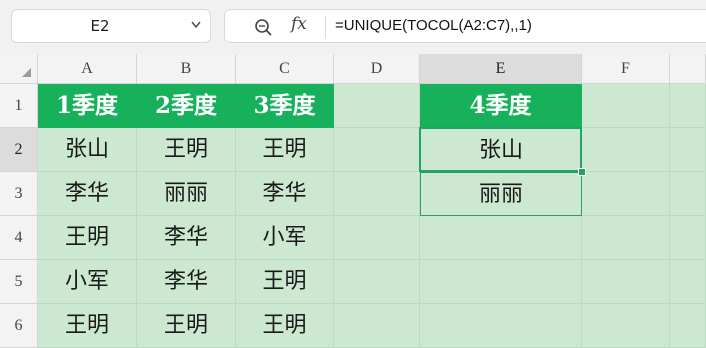 Image resolution: width=706 pixels, height=348 pixels. Describe the element at coordinates (626, 69) in the screenshot. I see `column-header-f: F` at that location.